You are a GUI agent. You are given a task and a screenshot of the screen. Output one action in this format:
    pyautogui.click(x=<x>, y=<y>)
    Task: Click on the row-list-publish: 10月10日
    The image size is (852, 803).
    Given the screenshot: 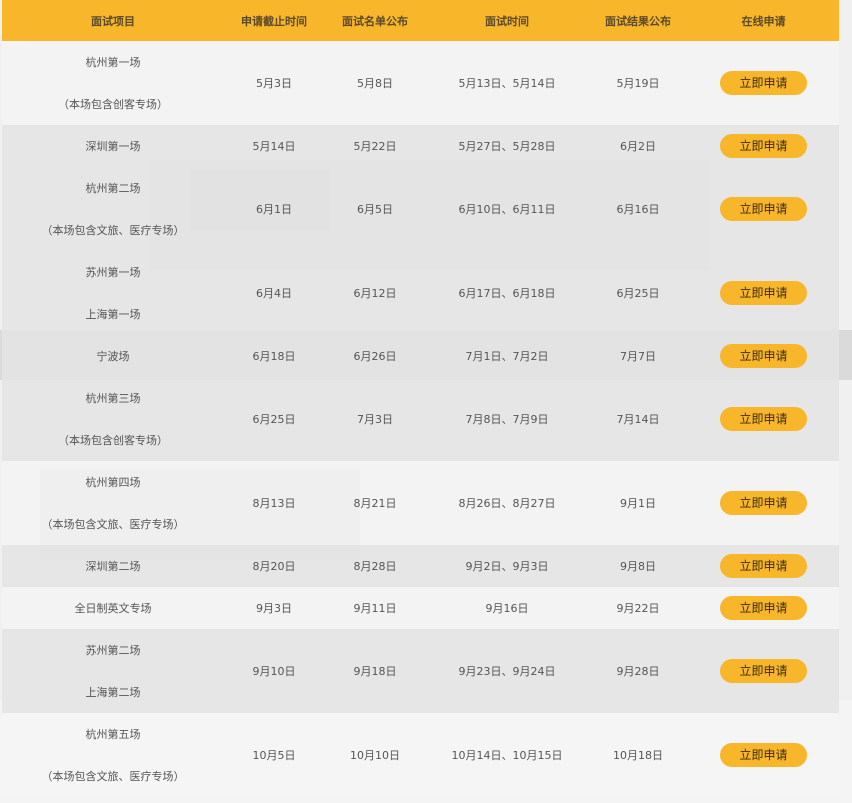 What is the action you would take?
    pyautogui.click(x=375, y=755)
    